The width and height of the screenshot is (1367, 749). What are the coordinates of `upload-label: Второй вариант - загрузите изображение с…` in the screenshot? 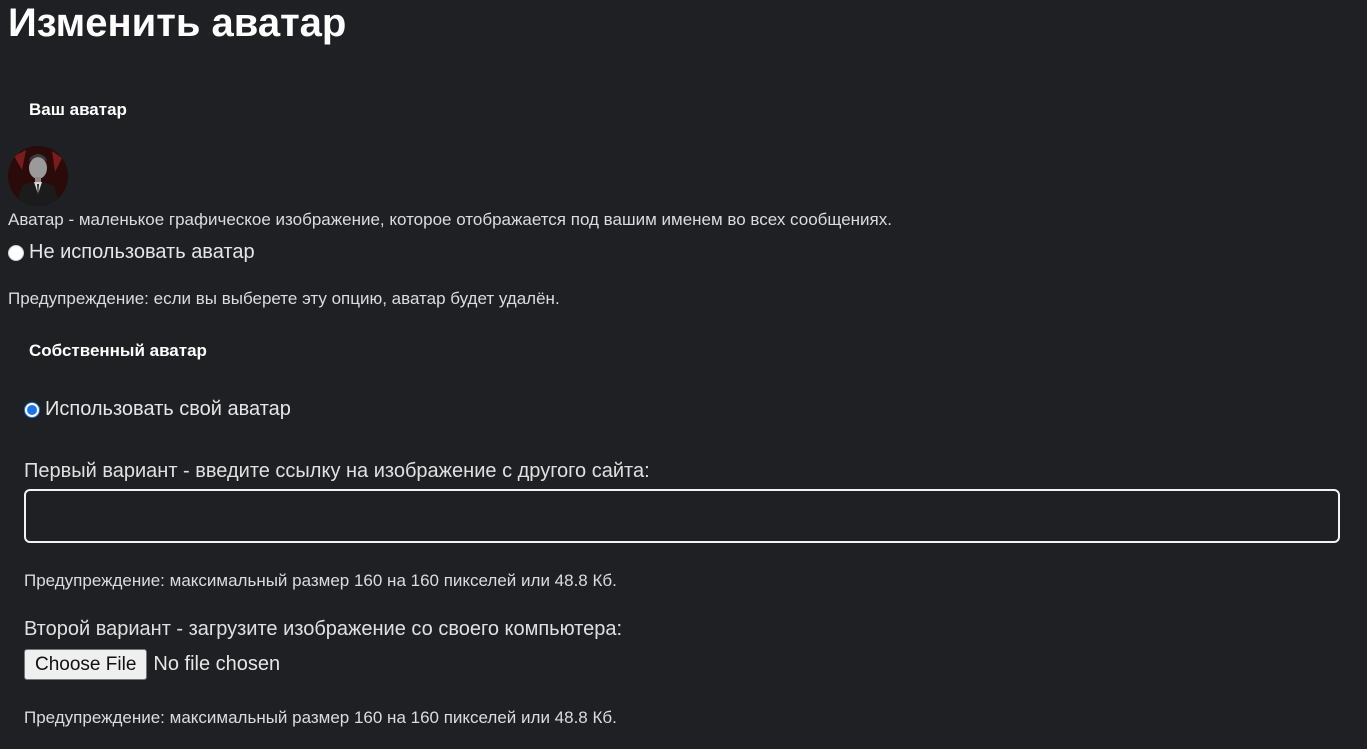 It's located at (323, 629).